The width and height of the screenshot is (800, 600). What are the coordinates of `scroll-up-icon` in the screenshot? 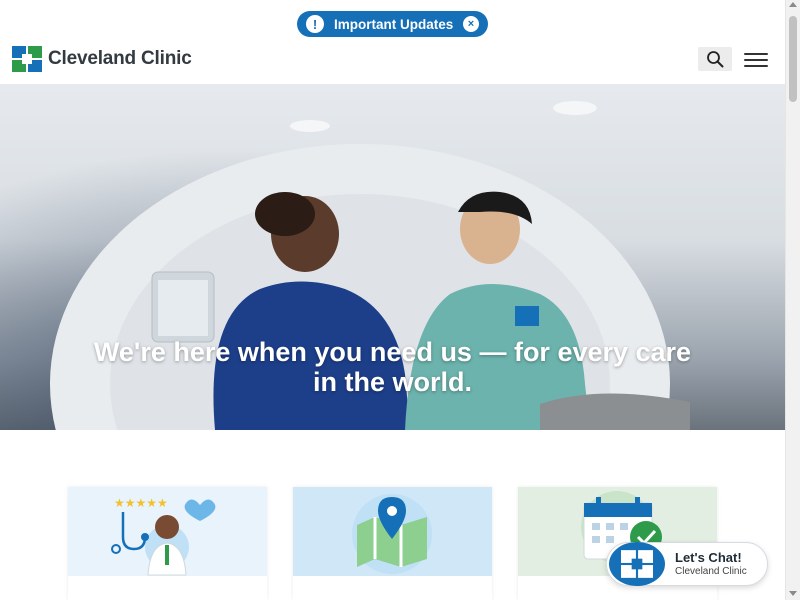 It's located at (793, 4).